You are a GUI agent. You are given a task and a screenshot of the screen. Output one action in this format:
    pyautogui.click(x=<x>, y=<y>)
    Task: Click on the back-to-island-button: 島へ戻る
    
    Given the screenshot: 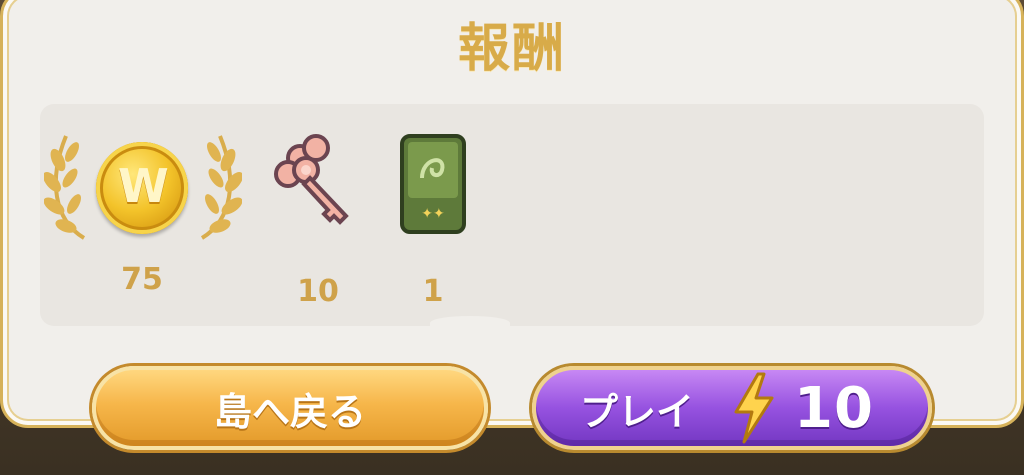 What is the action you would take?
    pyautogui.click(x=290, y=408)
    